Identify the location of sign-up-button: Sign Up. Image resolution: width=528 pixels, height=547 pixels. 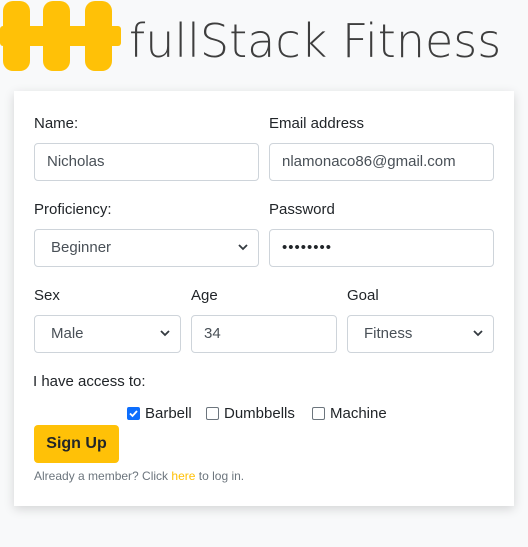
(76, 444).